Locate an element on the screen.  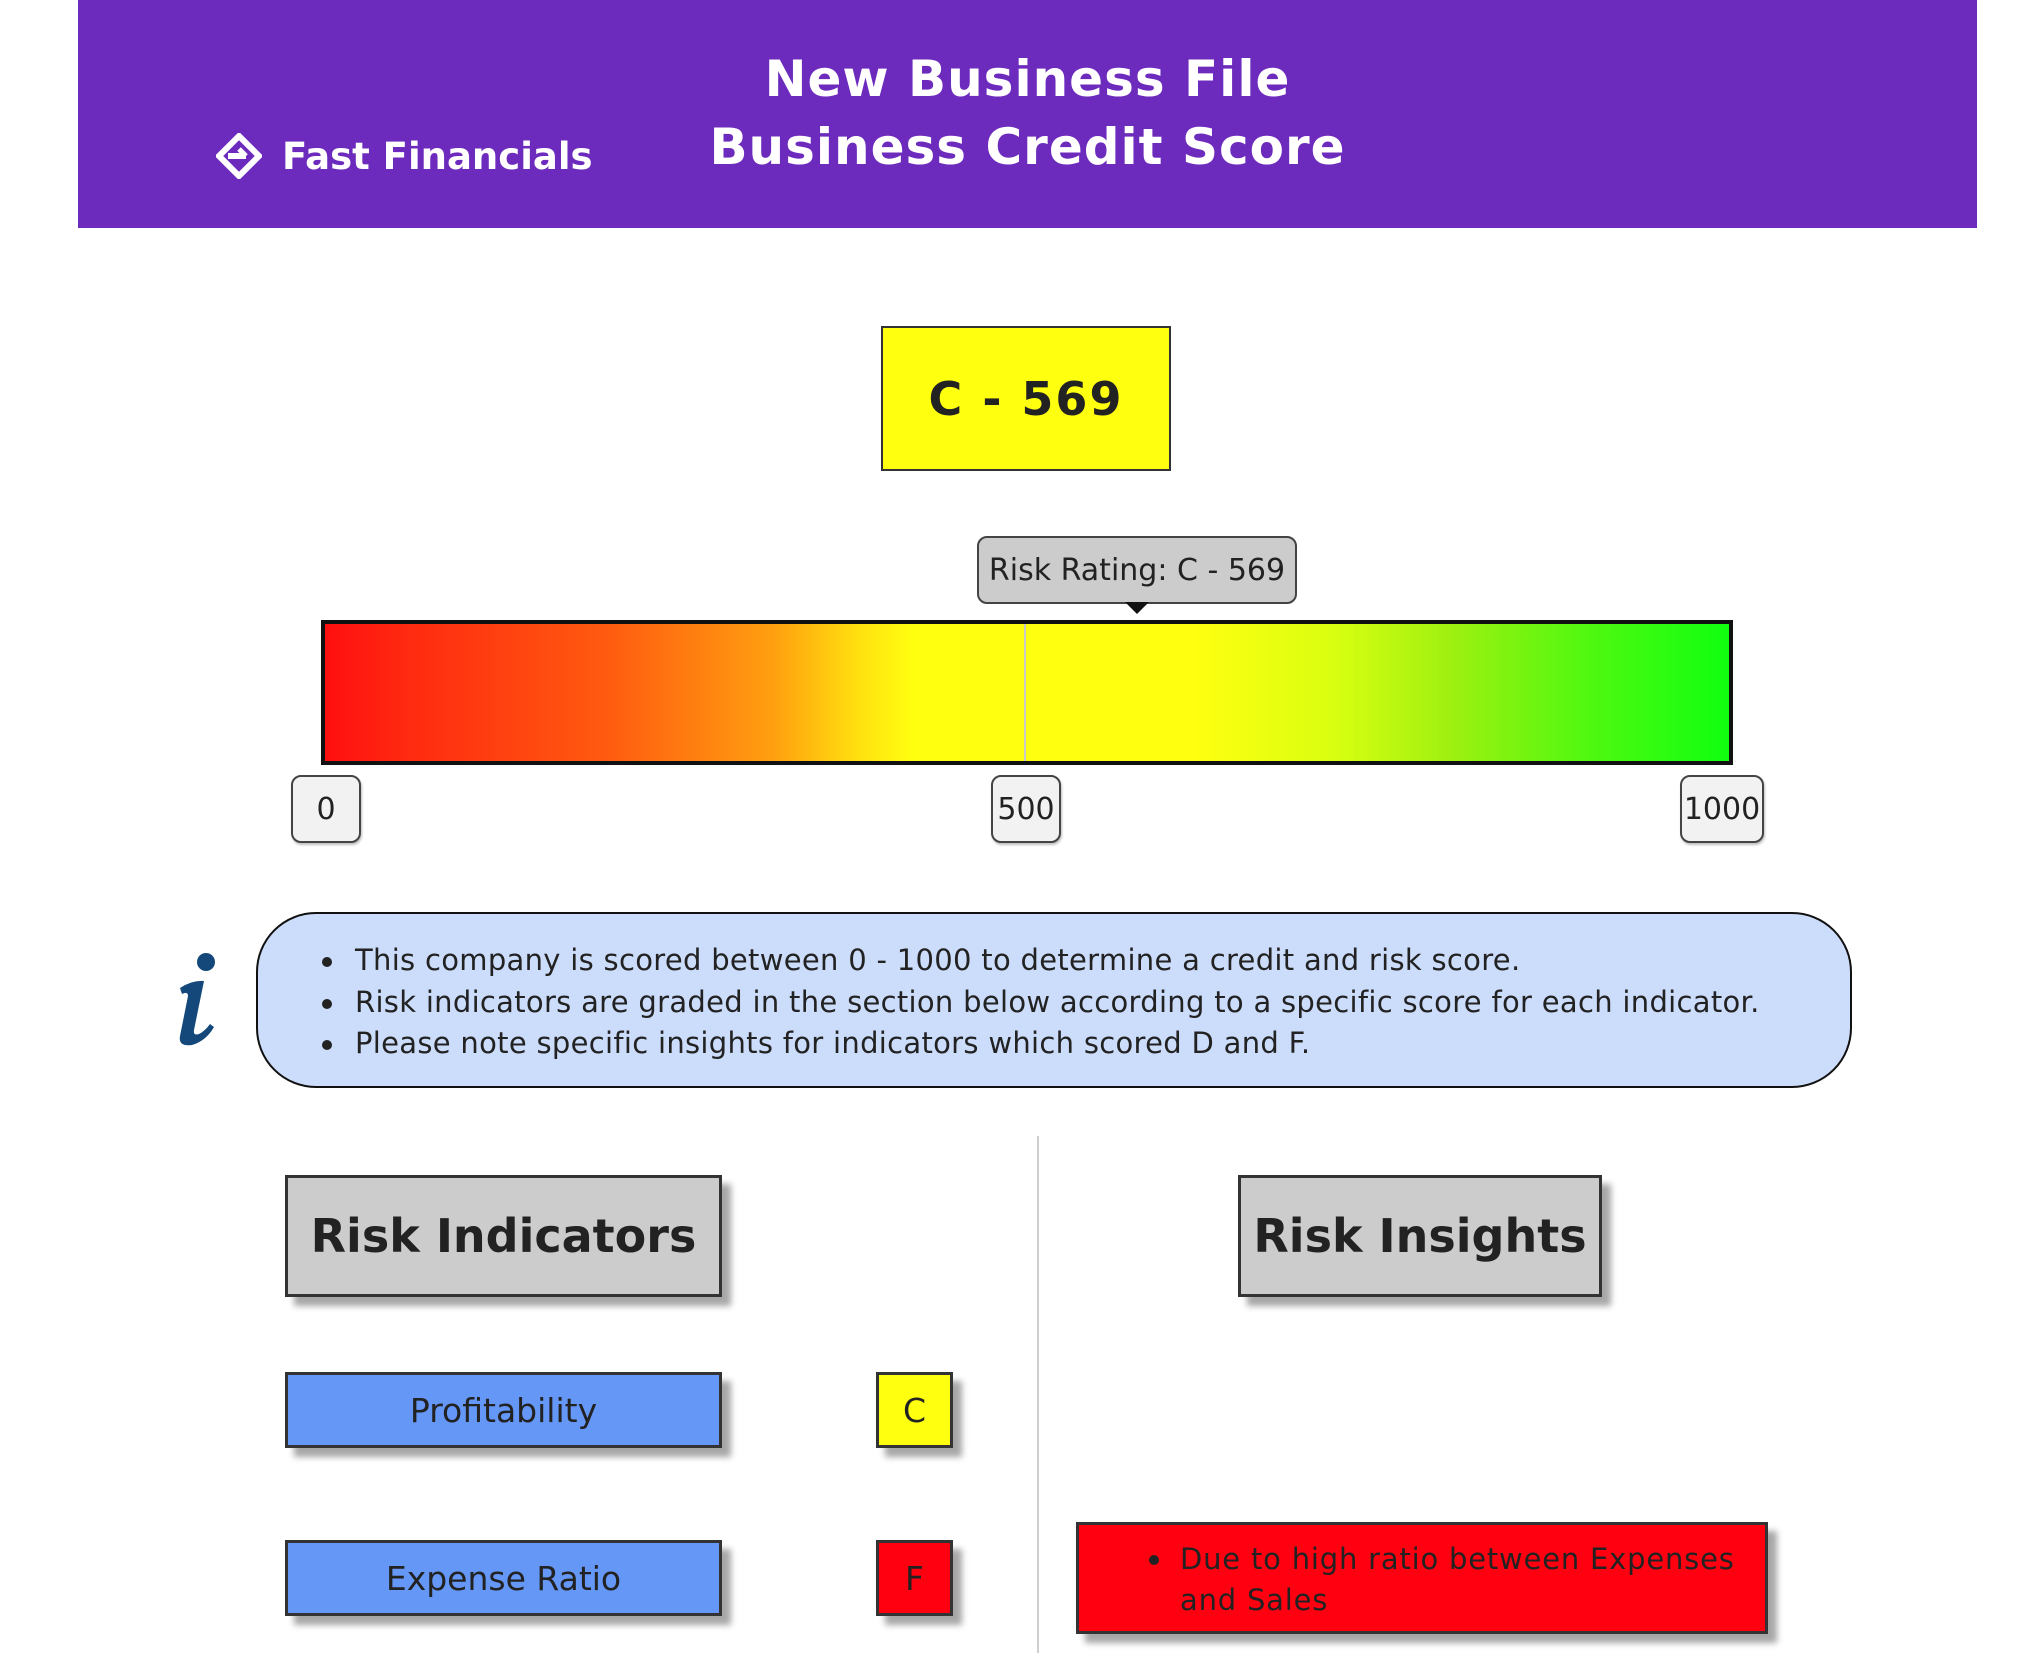
gauge-max-label: 1000 is located at coordinates (1722, 809).